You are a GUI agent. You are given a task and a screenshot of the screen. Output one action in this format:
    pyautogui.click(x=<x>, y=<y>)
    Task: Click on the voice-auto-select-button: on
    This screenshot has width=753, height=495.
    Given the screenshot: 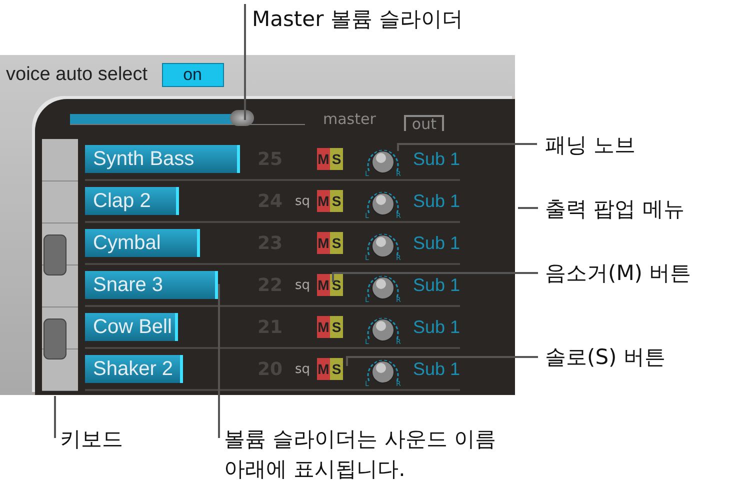 What is the action you would take?
    pyautogui.click(x=193, y=75)
    